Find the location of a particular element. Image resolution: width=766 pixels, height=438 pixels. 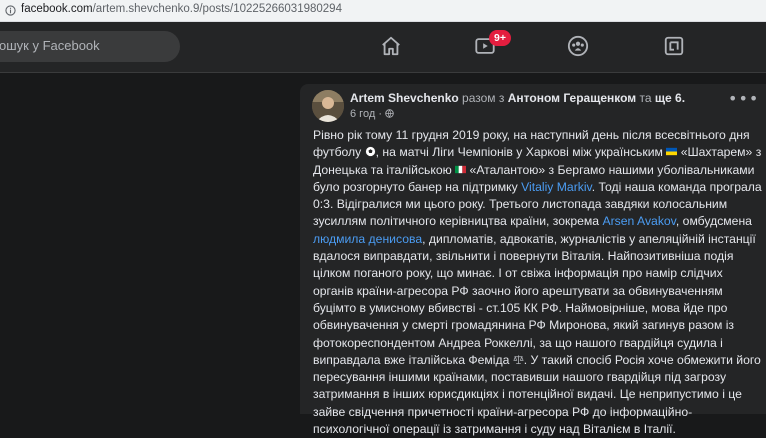

search-placeholder: ошук у Facebook is located at coordinates (50, 45).